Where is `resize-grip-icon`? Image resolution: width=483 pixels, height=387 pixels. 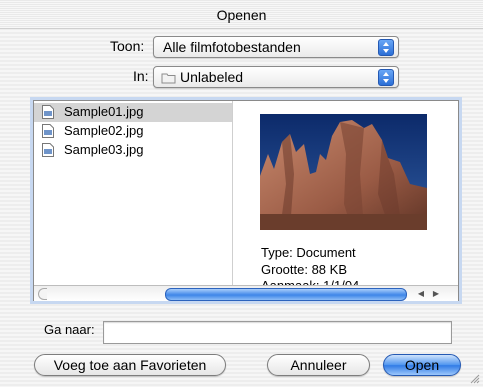
resize-grip-icon is located at coordinates (474, 378).